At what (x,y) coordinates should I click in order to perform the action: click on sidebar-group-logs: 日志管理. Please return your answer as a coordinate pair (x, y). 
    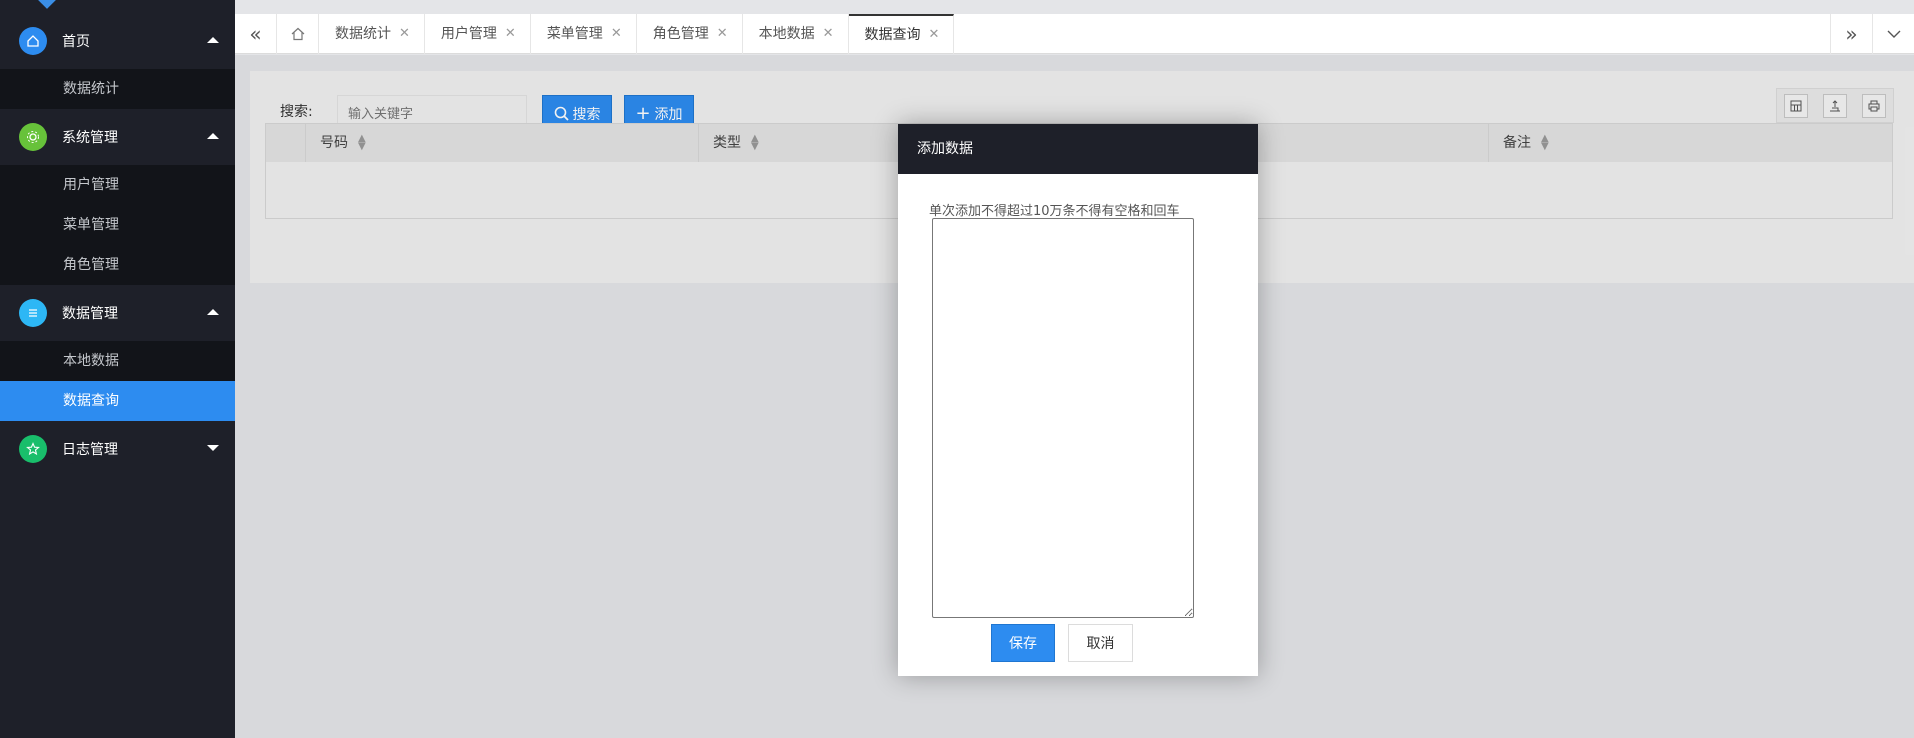
    Looking at the image, I should click on (117, 449).